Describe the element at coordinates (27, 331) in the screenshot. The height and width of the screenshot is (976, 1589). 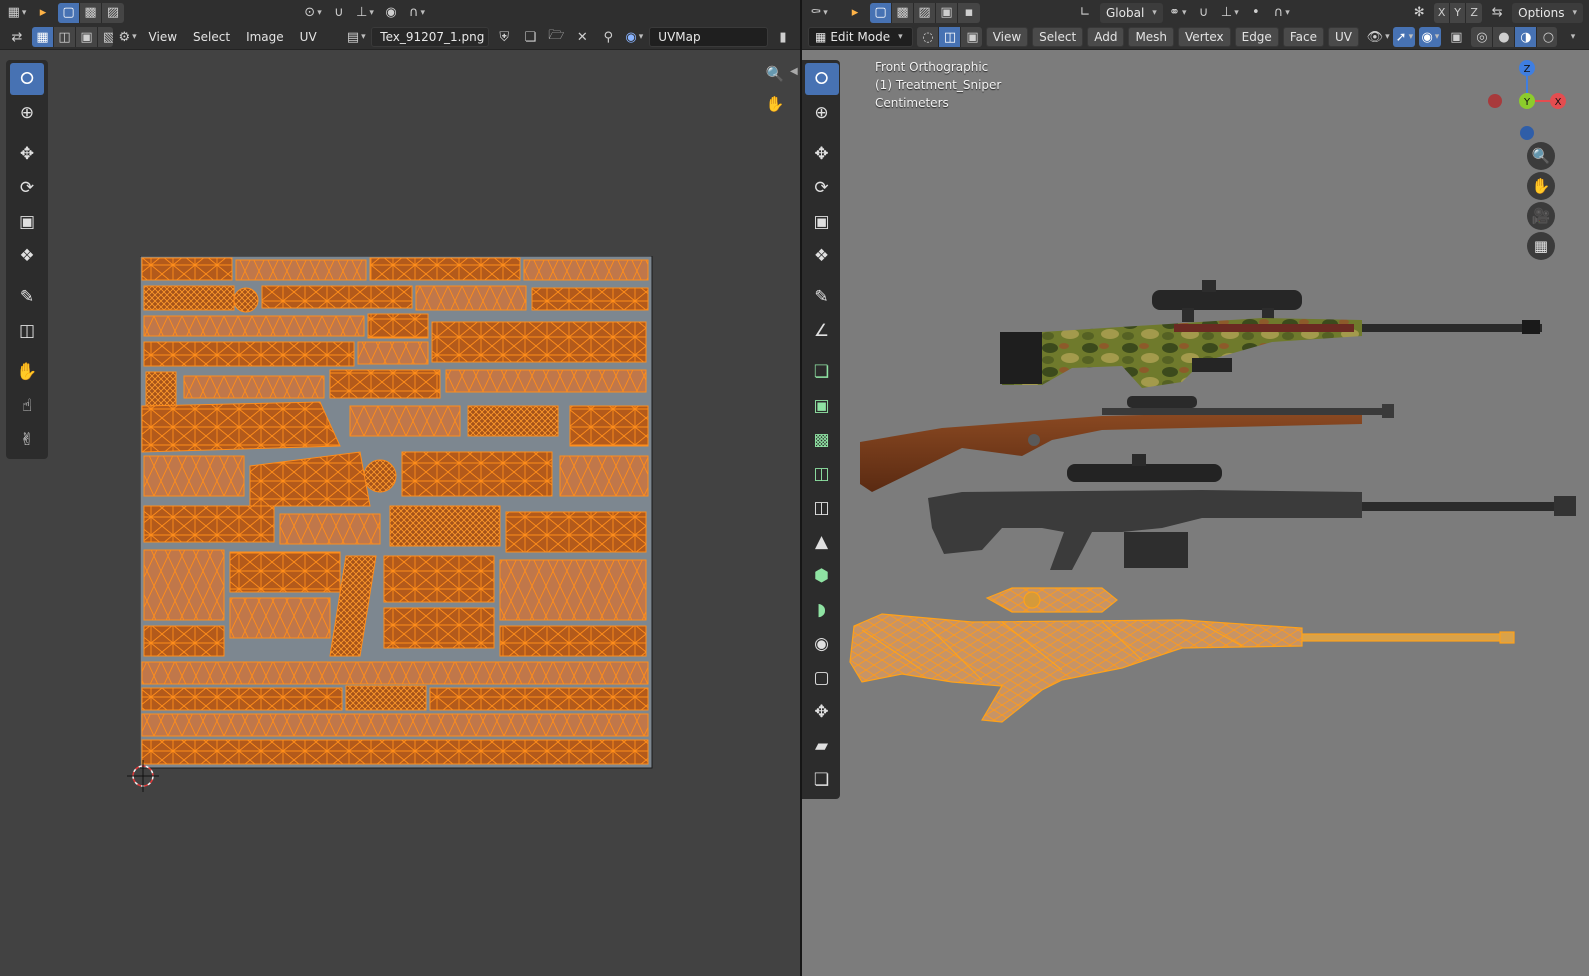
I see `rip-icon: ◫` at that location.